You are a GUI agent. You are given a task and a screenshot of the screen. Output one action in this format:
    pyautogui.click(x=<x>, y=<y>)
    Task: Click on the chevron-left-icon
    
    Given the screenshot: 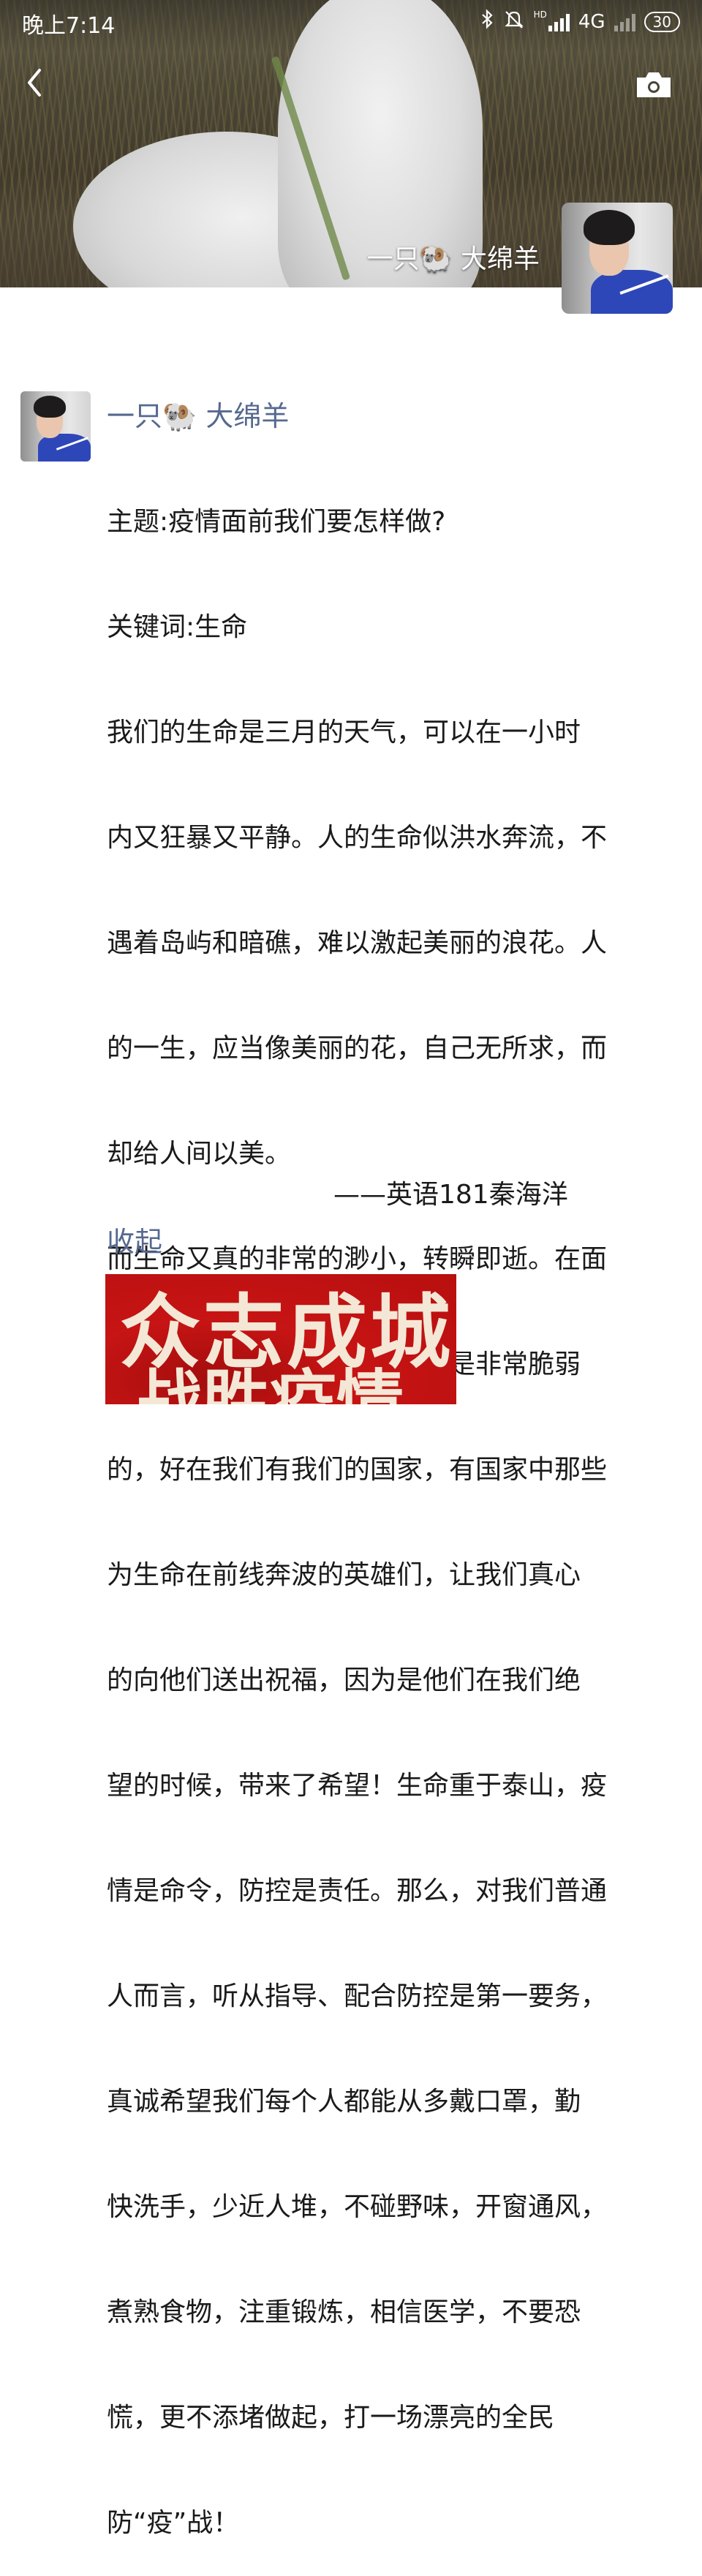 What is the action you would take?
    pyautogui.click(x=34, y=83)
    